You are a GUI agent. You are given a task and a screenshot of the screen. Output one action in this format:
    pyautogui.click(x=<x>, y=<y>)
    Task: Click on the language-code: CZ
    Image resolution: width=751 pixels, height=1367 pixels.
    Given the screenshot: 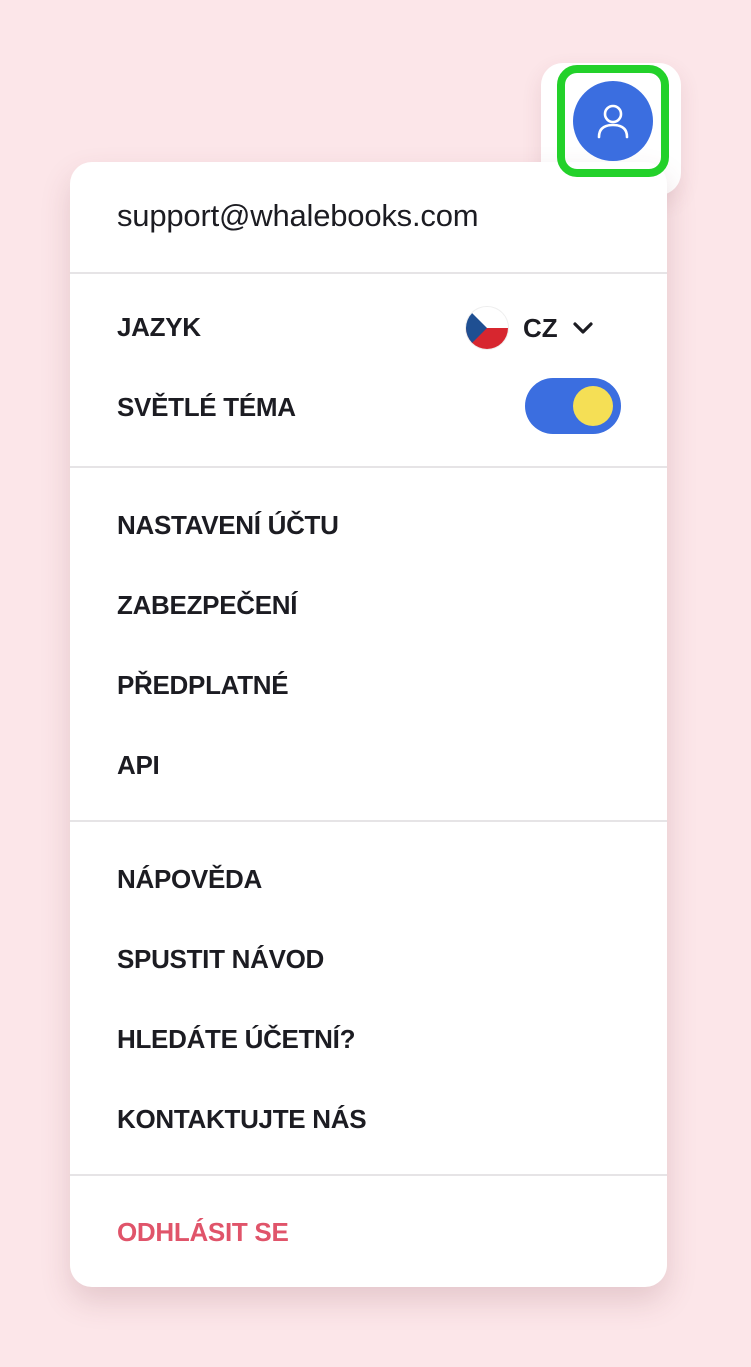 What is the action you would take?
    pyautogui.click(x=540, y=327)
    